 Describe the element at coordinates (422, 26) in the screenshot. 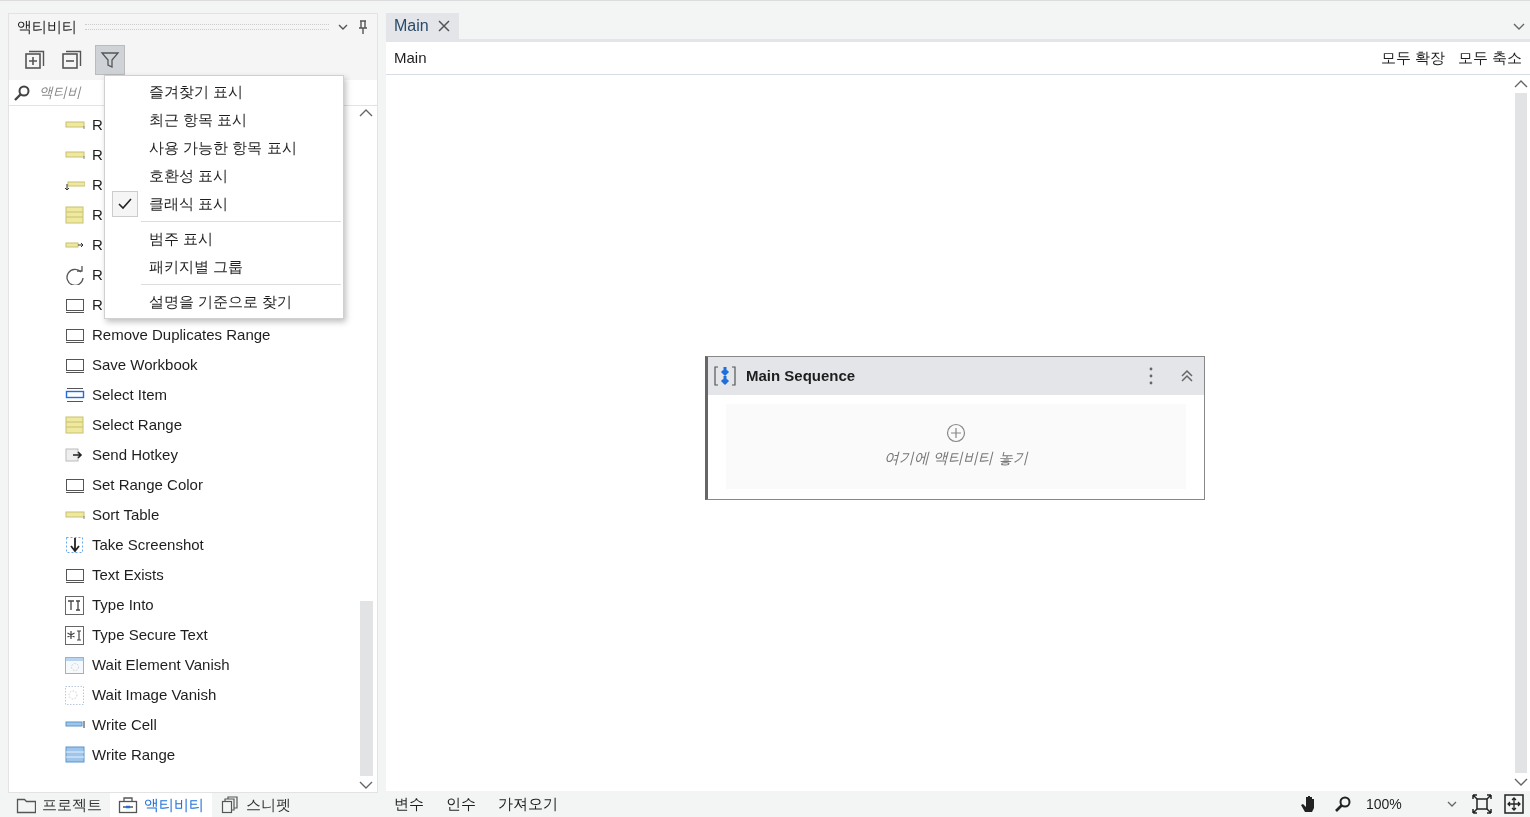

I see `document-tab: Main` at that location.